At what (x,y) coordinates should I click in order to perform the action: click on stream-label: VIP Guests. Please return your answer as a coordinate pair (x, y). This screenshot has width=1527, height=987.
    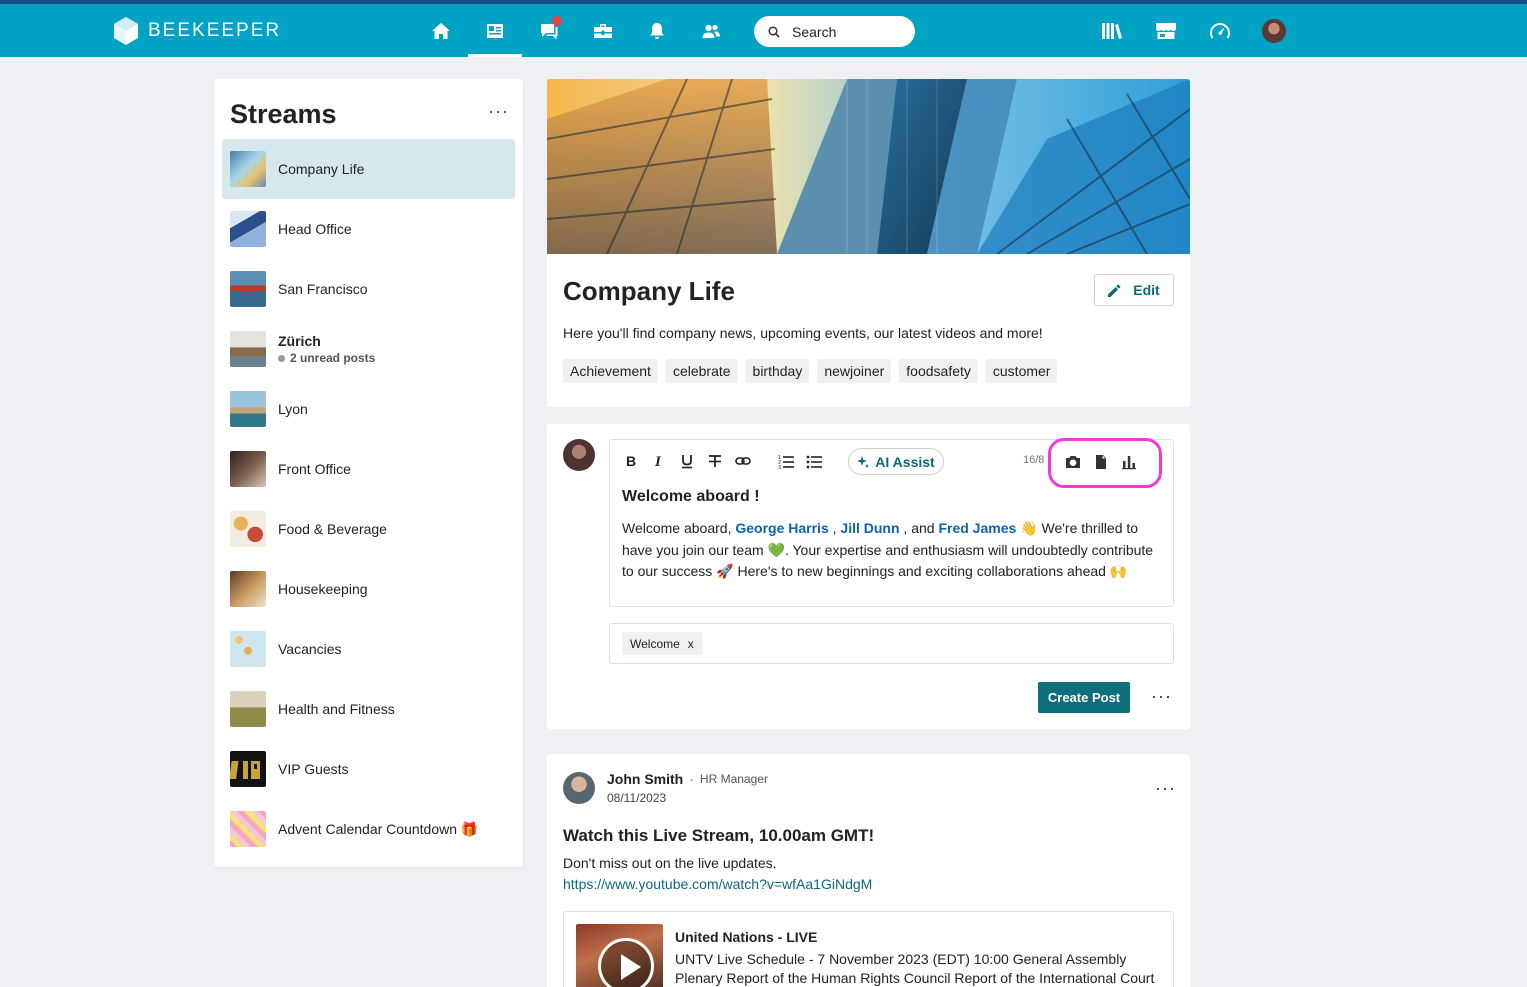
    Looking at the image, I should click on (313, 769).